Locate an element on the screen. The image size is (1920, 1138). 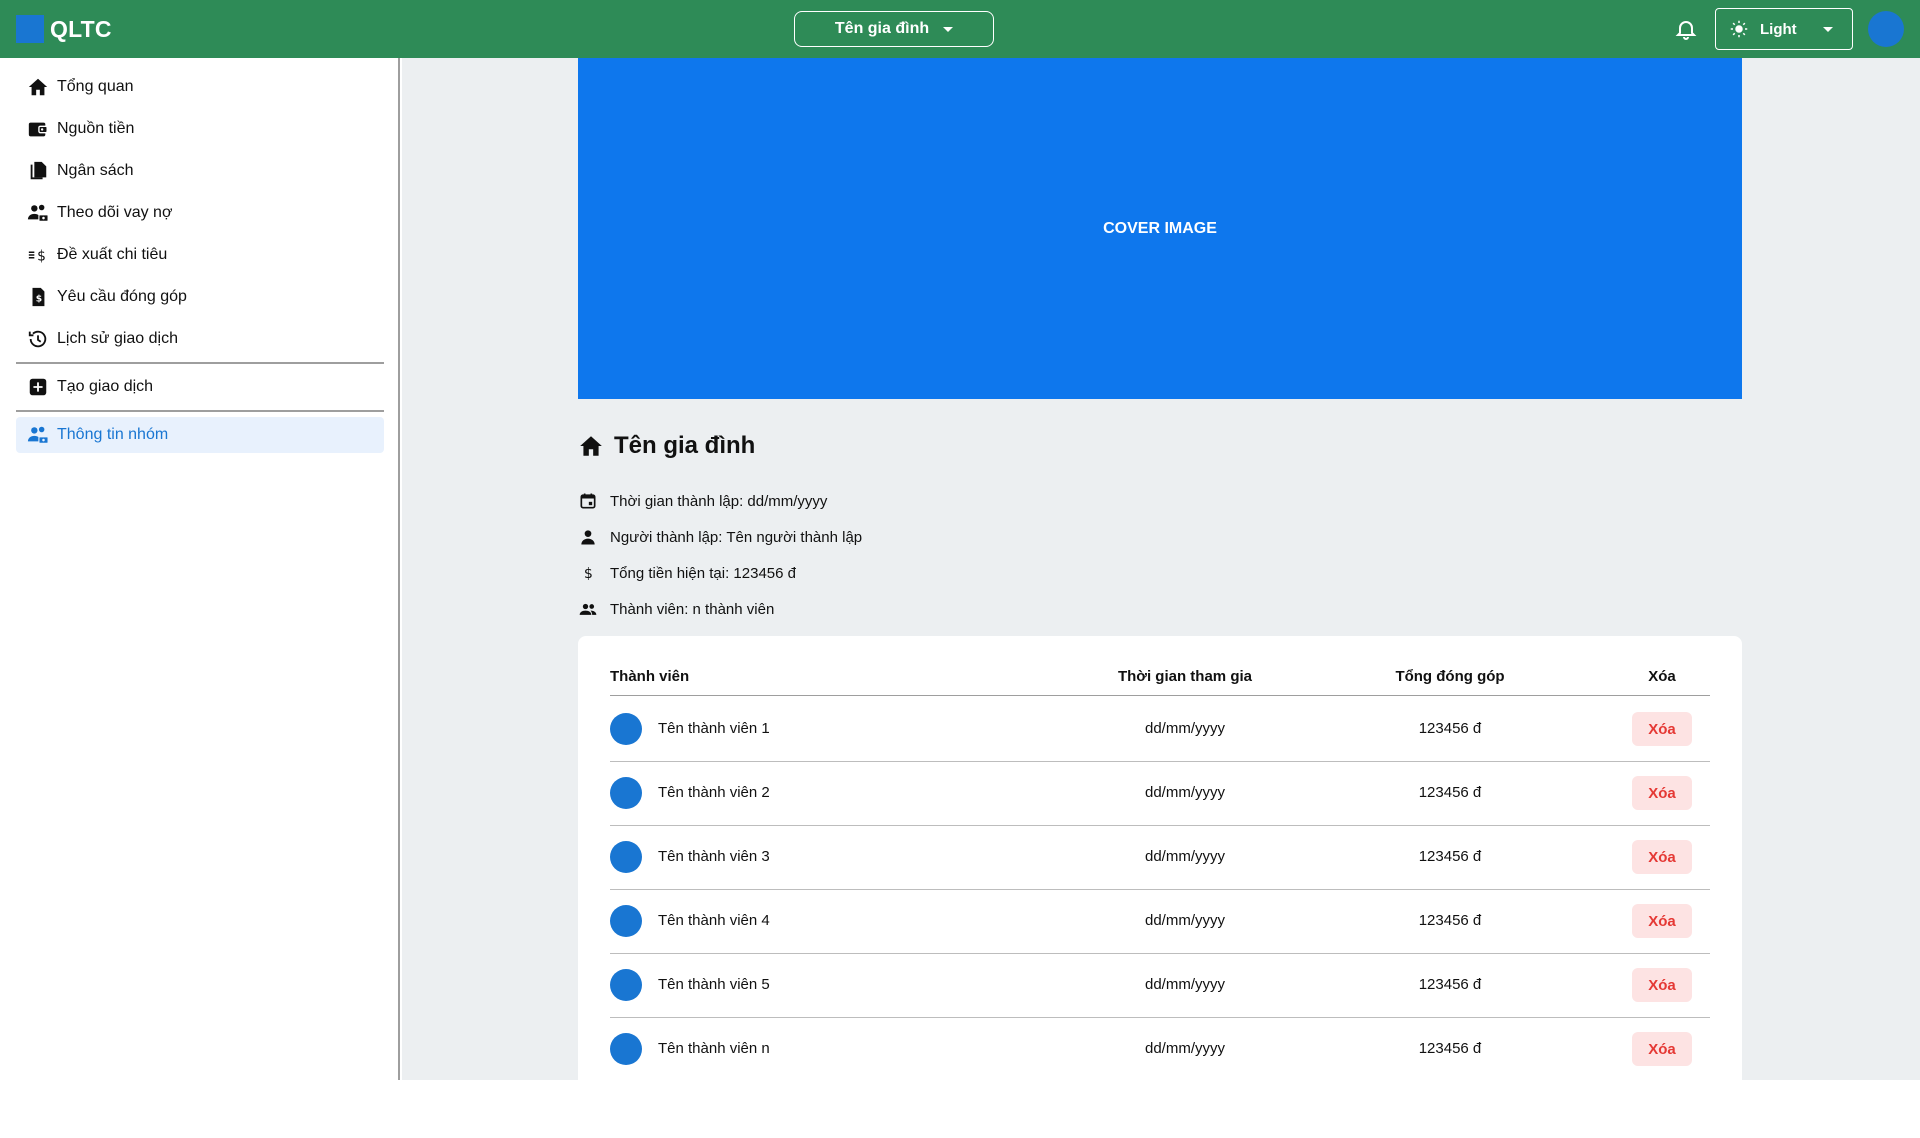
list-dollar-icon: $ is located at coordinates (37, 257).